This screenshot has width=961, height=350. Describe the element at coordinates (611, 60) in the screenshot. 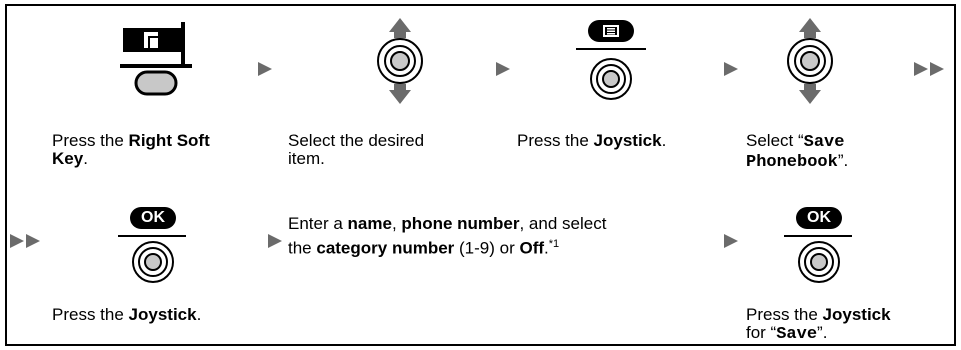

I see `menu-joystick-icon` at that location.